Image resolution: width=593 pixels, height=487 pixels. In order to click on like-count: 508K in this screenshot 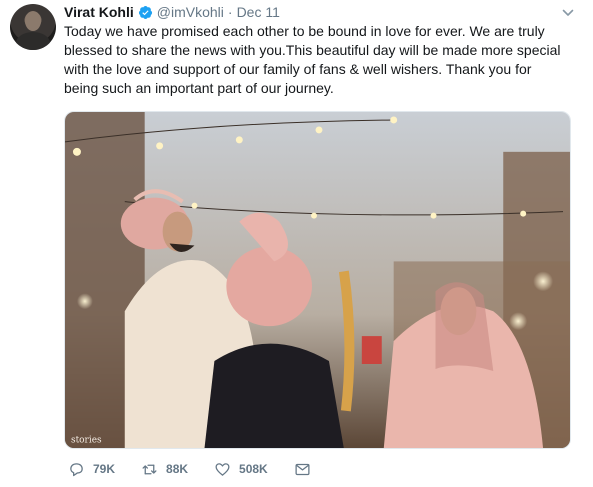, I will do `click(253, 469)`.